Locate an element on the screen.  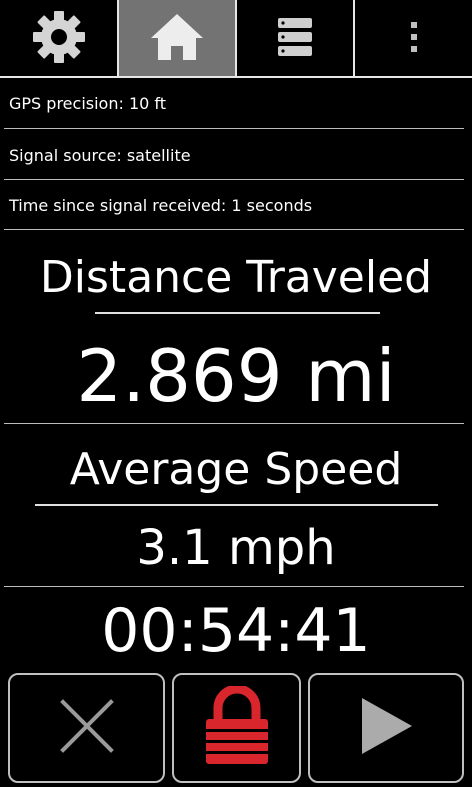
signal-source-text: Signal source: satellite is located at coordinates (100, 155).